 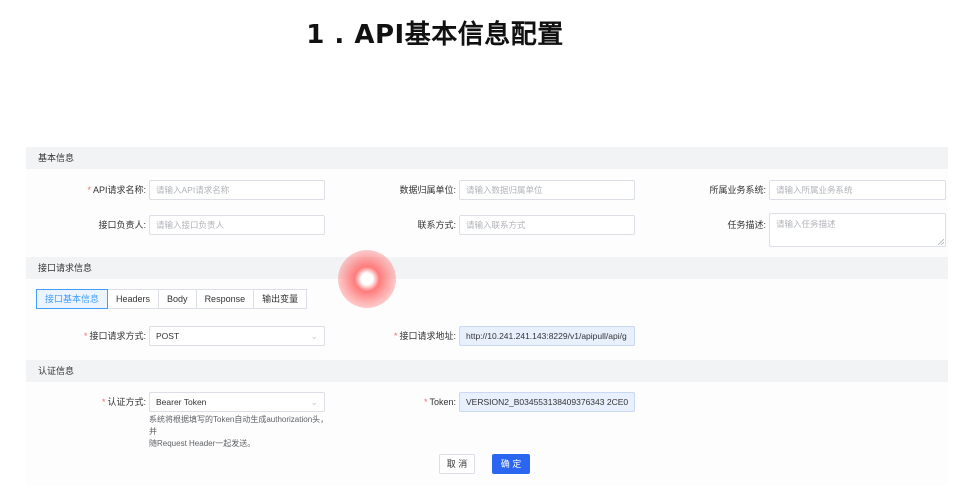 I want to click on slide-title: 1 . API基本信息配置, so click(x=435, y=35).